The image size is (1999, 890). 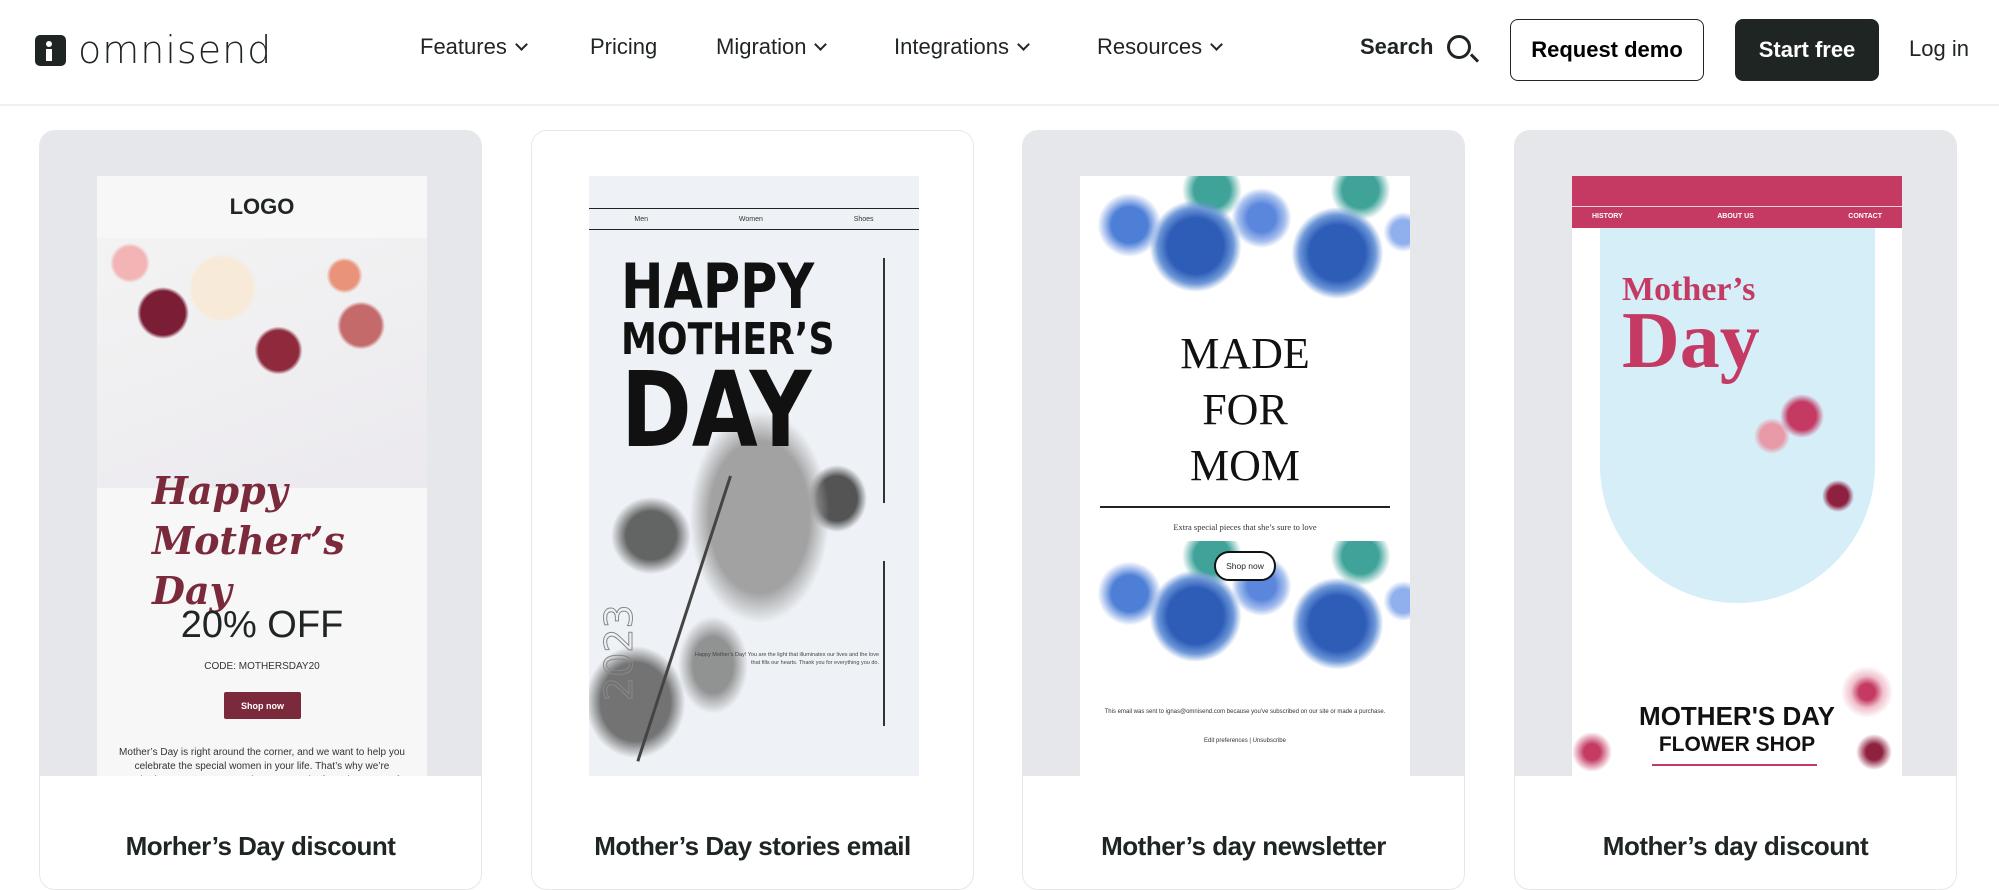 What do you see at coordinates (752, 846) in the screenshot?
I see `card-title: Mother’s Day stories email` at bounding box center [752, 846].